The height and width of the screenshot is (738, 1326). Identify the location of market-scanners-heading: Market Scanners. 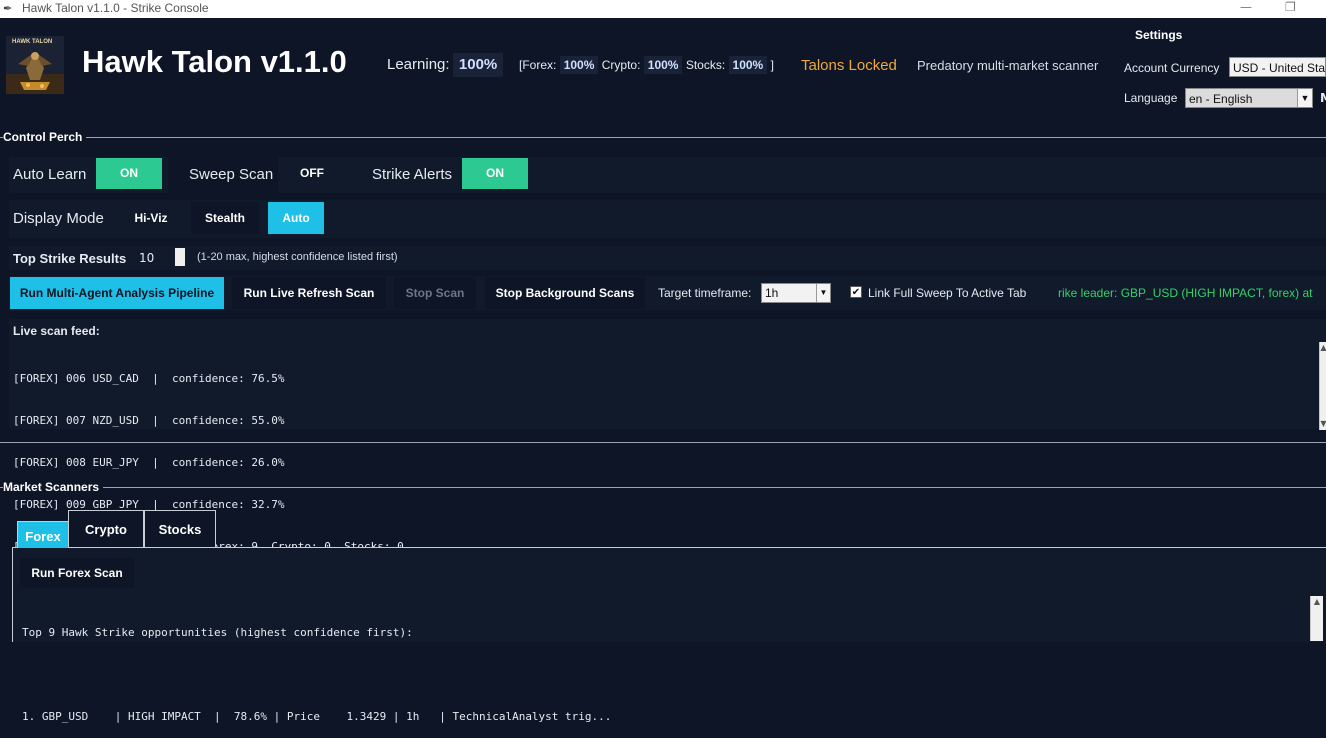
(53, 487).